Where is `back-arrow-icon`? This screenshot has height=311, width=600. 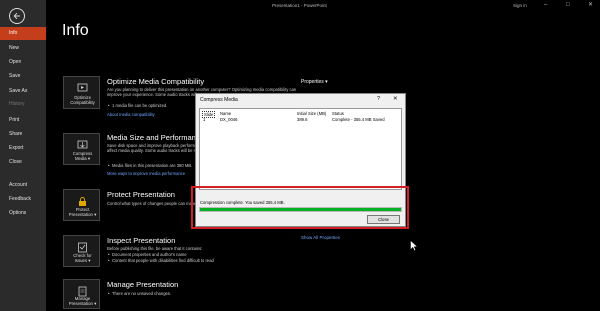 back-arrow-icon is located at coordinates (17, 16).